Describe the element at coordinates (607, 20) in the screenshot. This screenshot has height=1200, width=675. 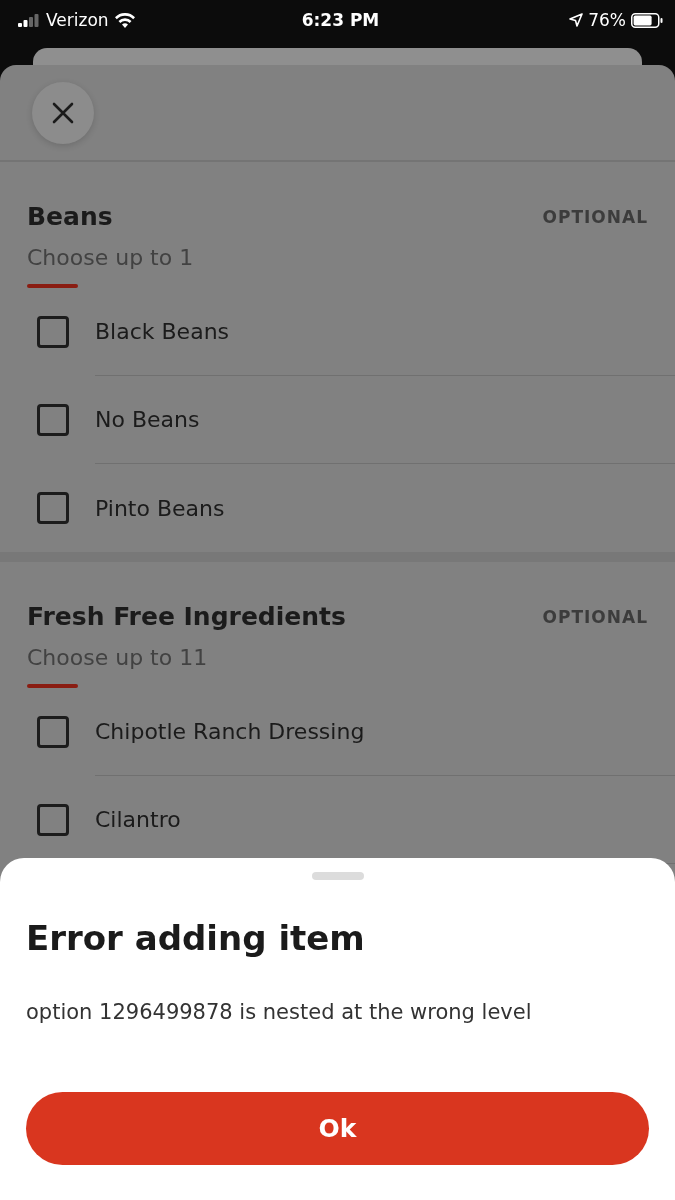
I see `battery-percent: 76%` at that location.